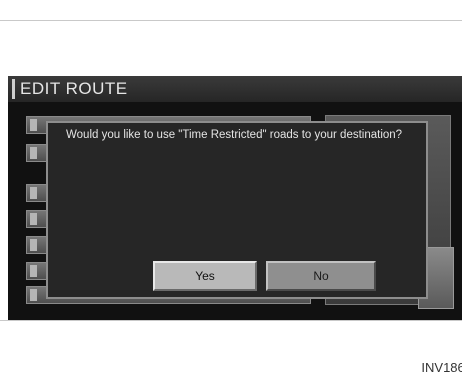 The image size is (462, 384). What do you see at coordinates (231, 20) in the screenshot?
I see `top-divider` at bounding box center [231, 20].